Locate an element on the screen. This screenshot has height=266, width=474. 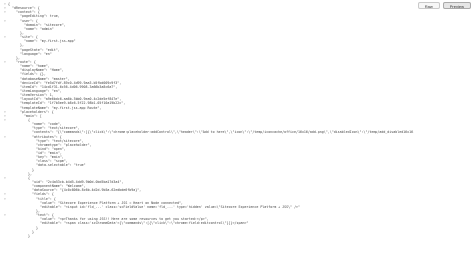
code-line: } is located at coordinates (208, 236).